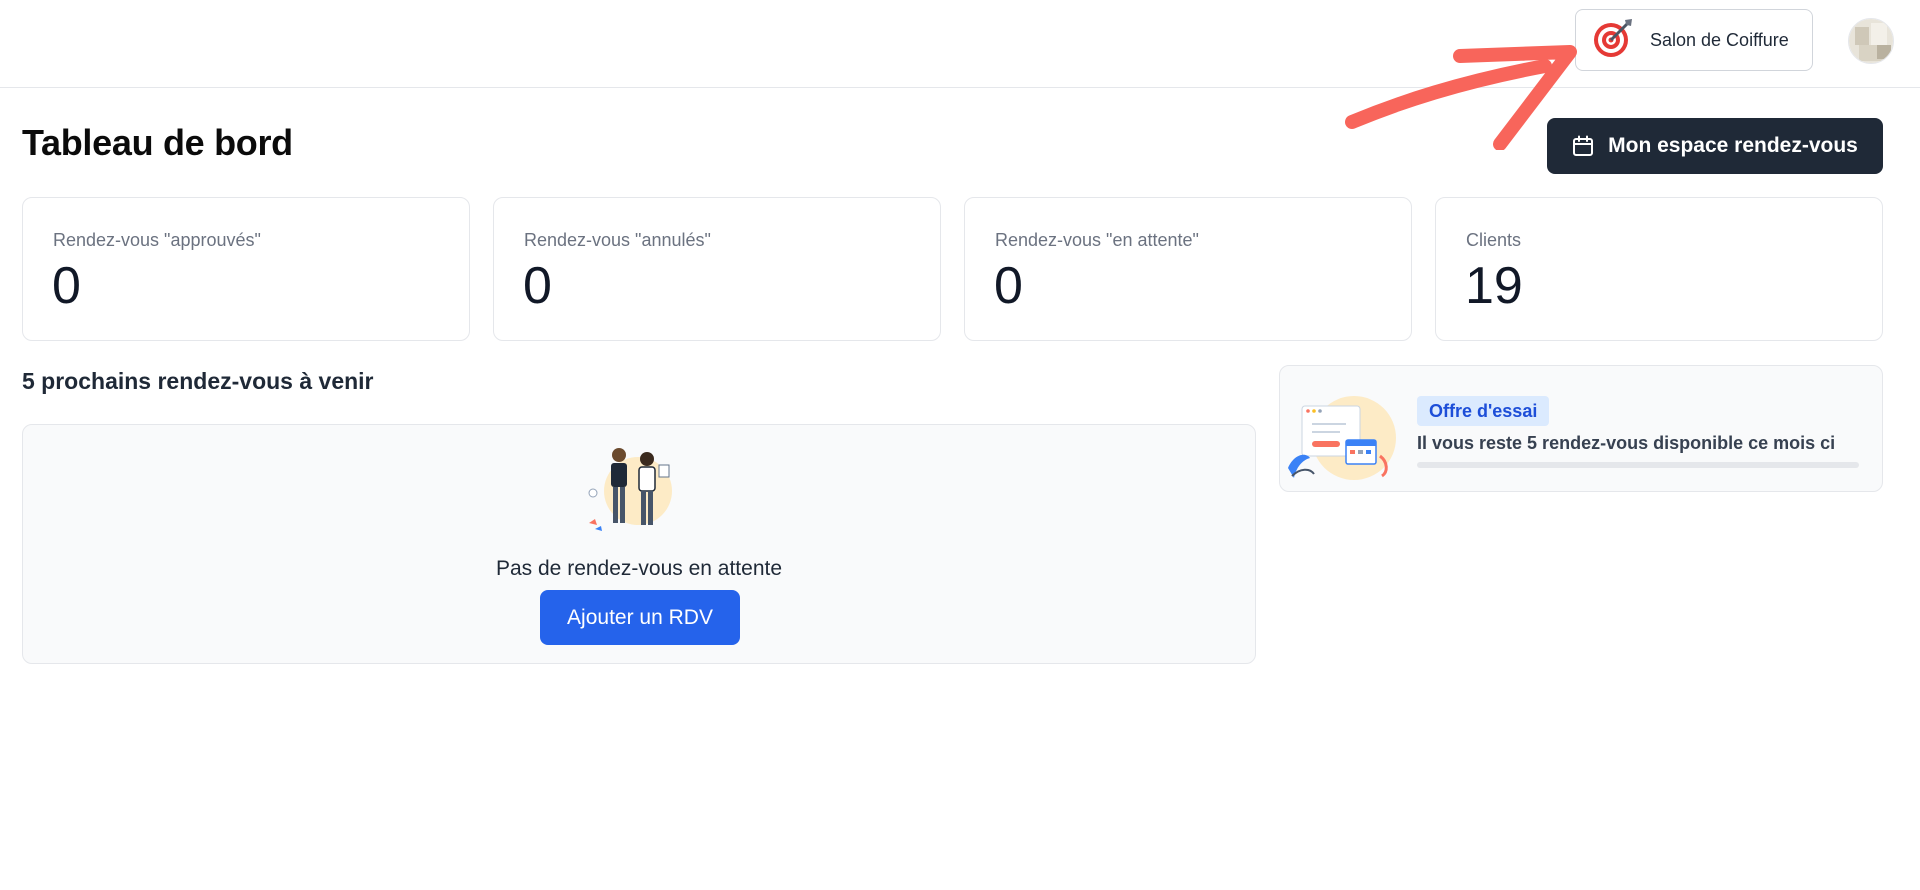 The image size is (1920, 890). What do you see at coordinates (1340, 441) in the screenshot?
I see `calendar-illustration-icon` at bounding box center [1340, 441].